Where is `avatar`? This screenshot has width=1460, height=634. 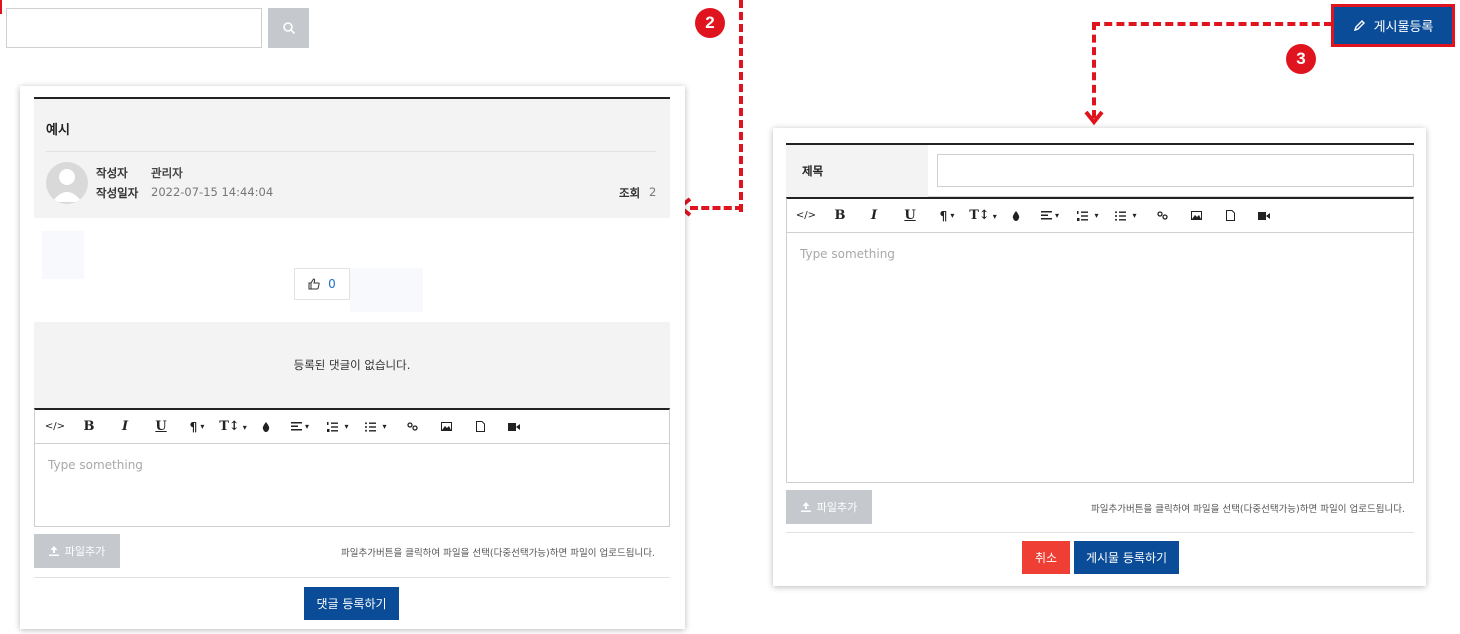
avatar is located at coordinates (67, 183).